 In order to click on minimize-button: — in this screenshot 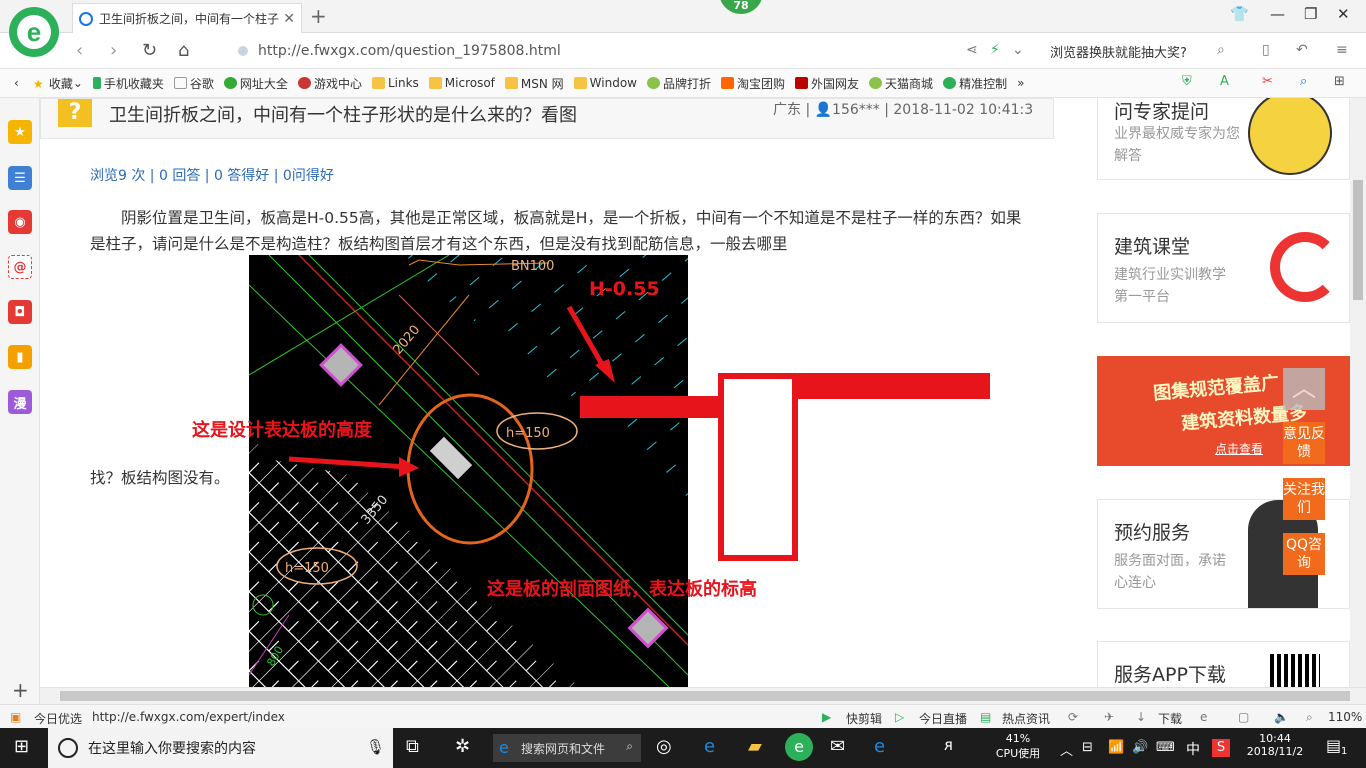, I will do `click(1277, 14)`.